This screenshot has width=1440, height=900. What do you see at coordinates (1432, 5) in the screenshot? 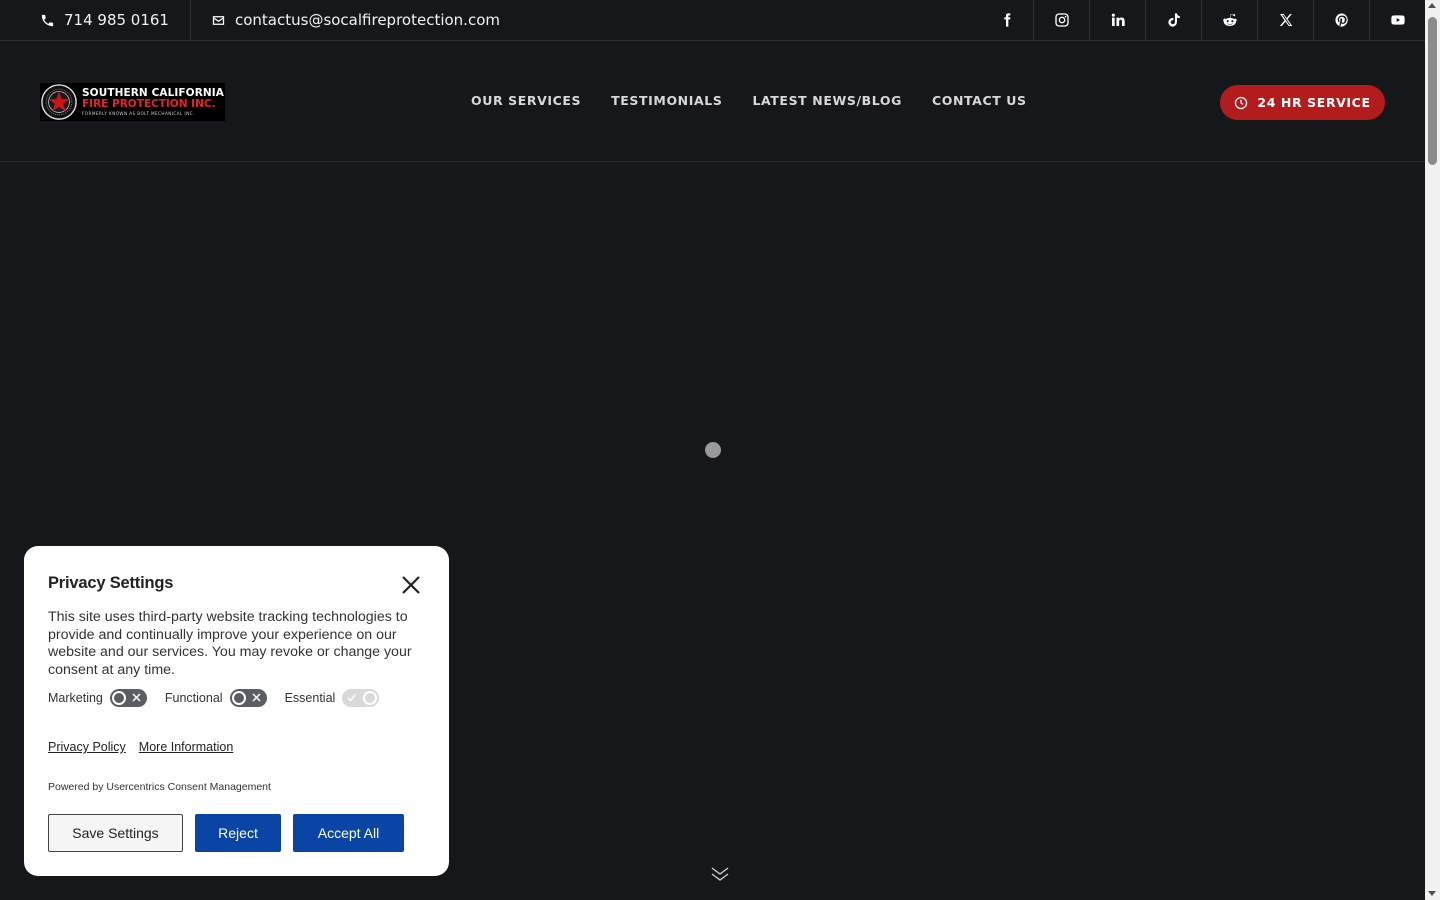
I see `scroll-up-arrow-icon` at bounding box center [1432, 5].